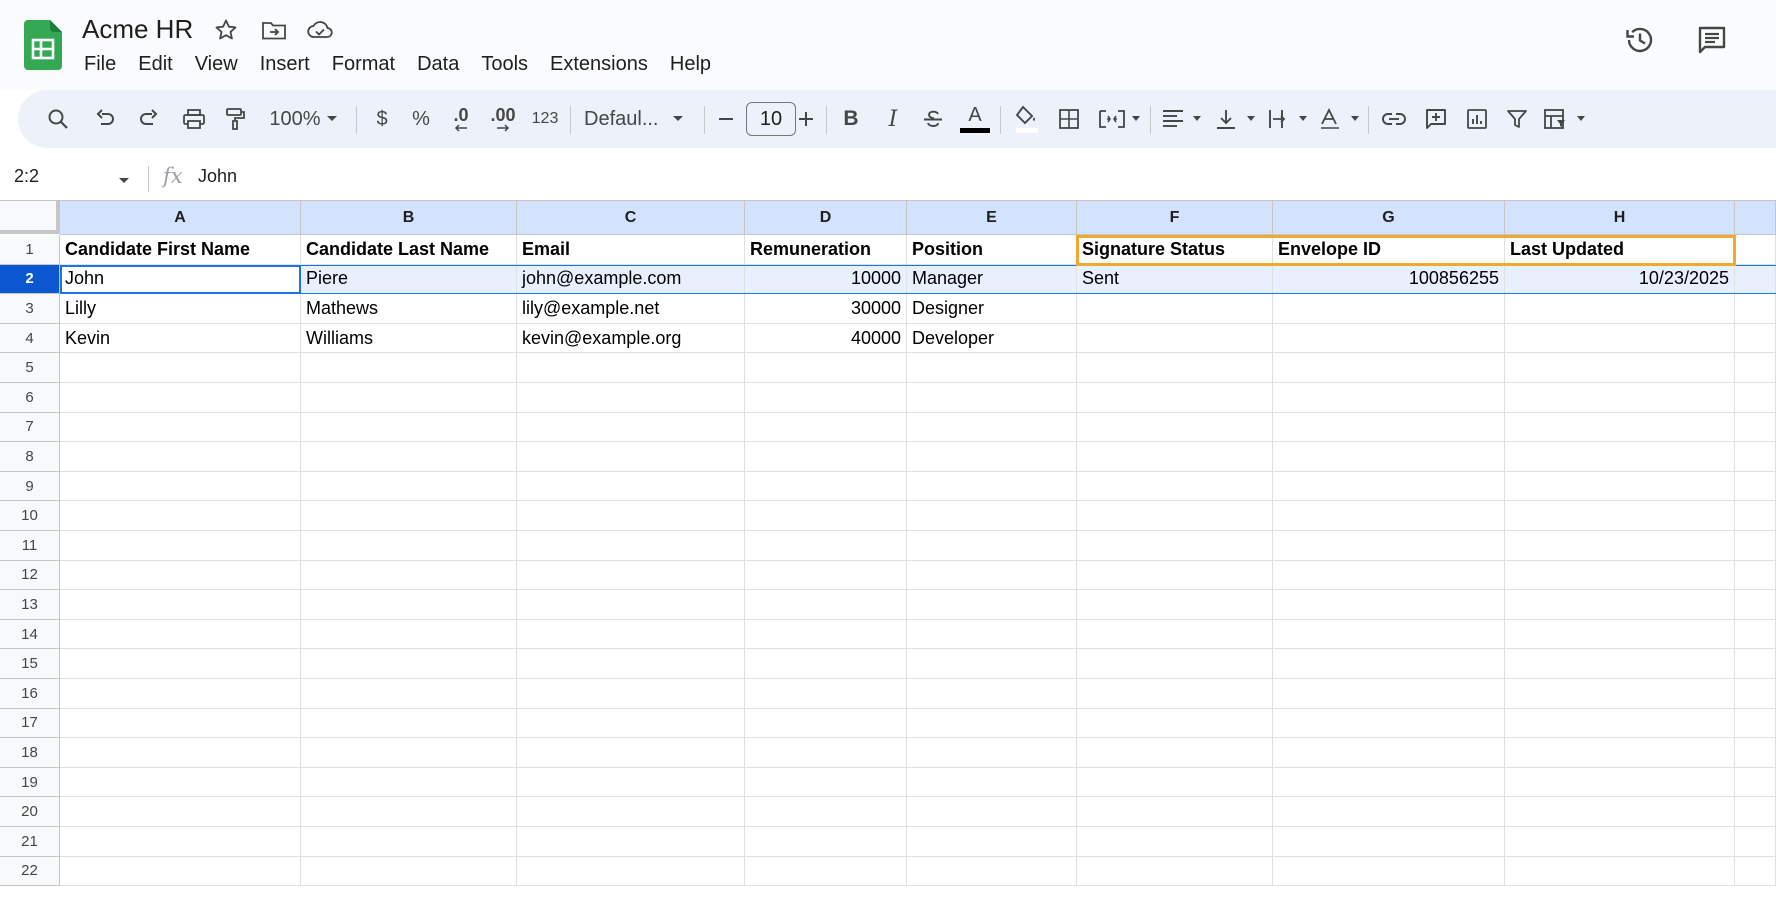 Image resolution: width=1776 pixels, height=904 pixels. I want to click on print-icon, so click(194, 119).